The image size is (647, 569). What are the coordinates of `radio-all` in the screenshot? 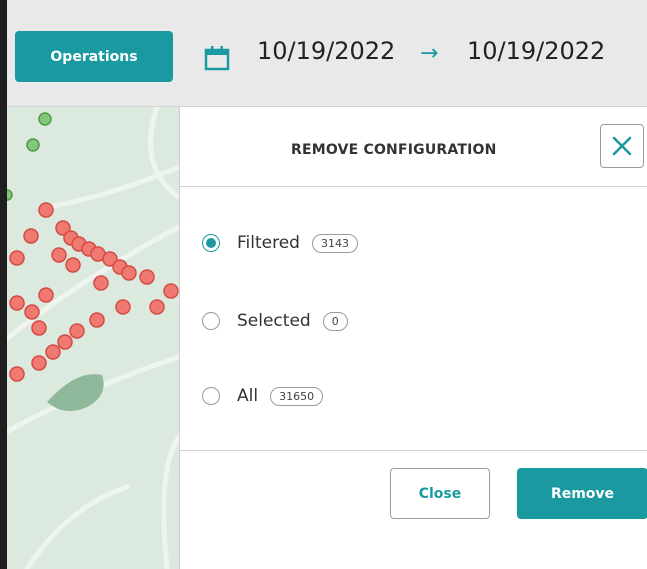 It's located at (211, 396).